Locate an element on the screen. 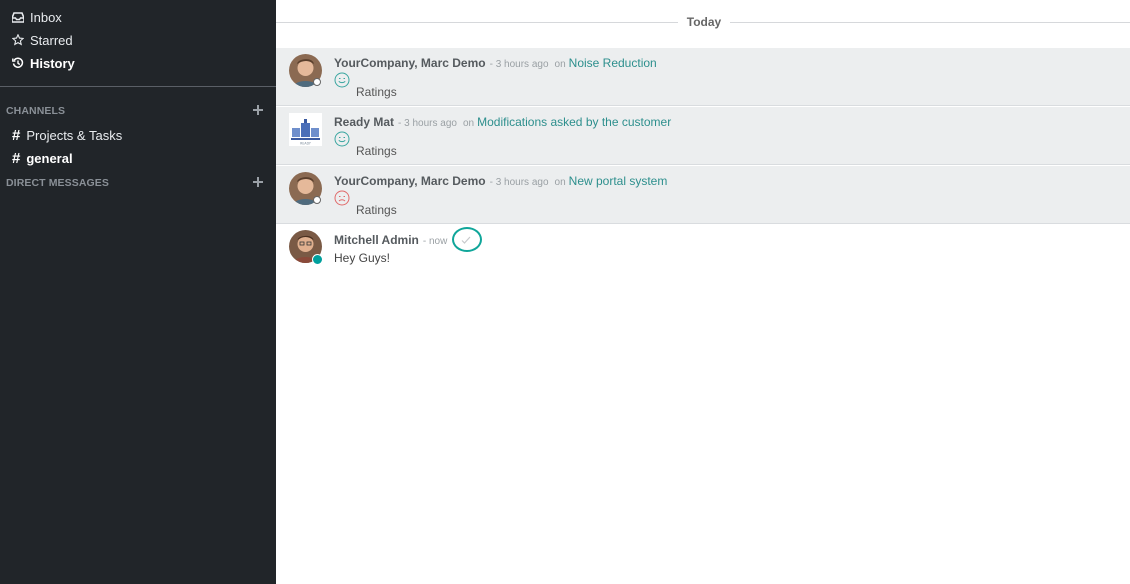 The height and width of the screenshot is (584, 1130). nav-starred-label: Starred is located at coordinates (51, 40).